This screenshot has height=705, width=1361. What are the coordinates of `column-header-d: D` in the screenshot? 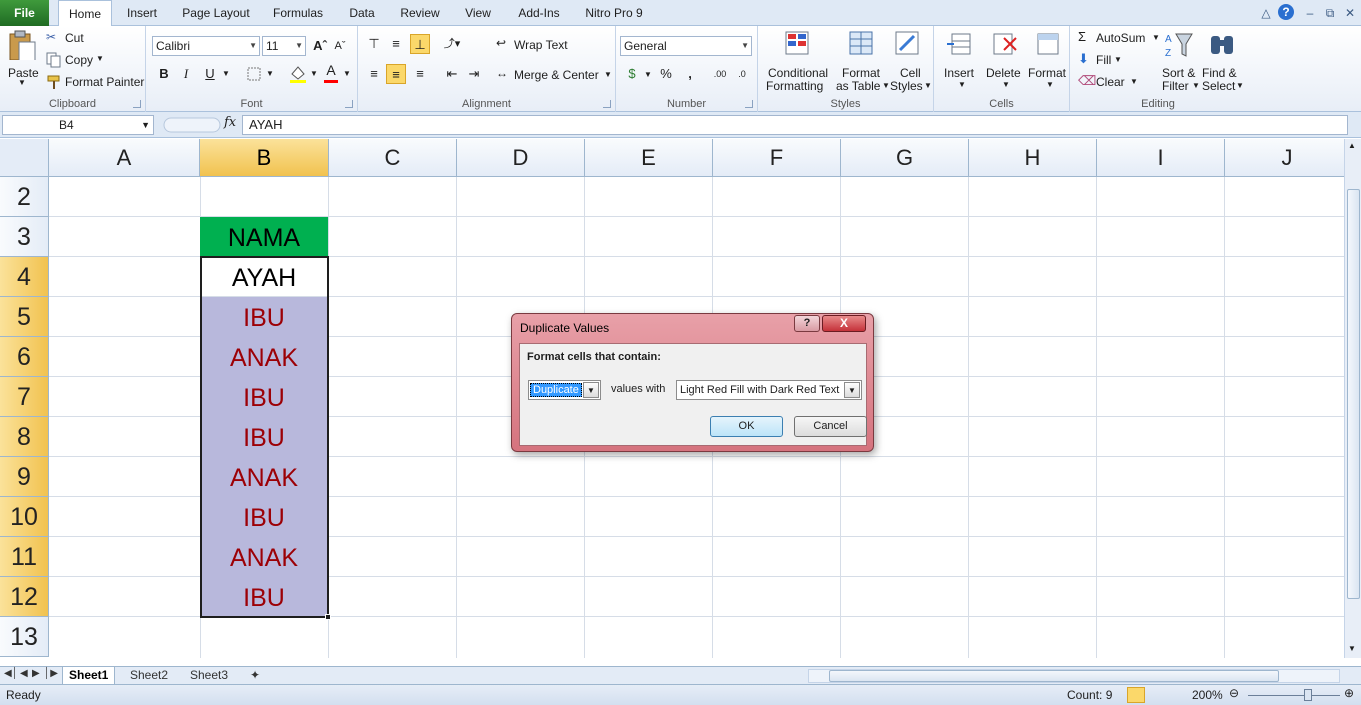 It's located at (521, 158).